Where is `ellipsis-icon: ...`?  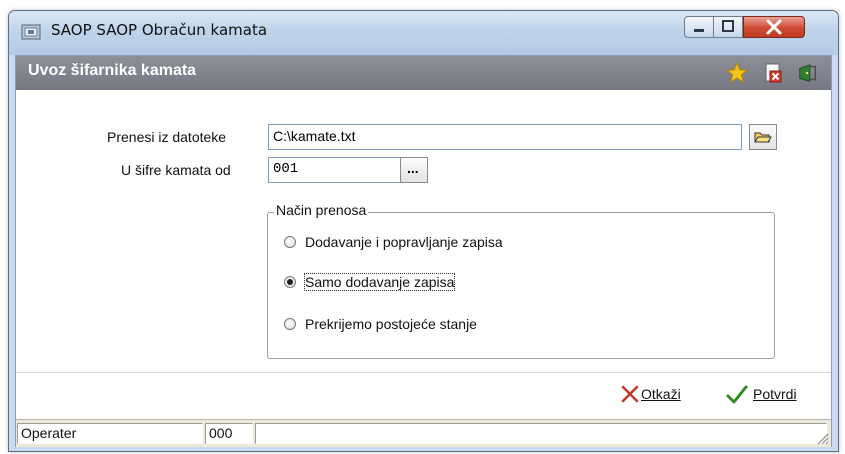 ellipsis-icon: ... is located at coordinates (413, 168).